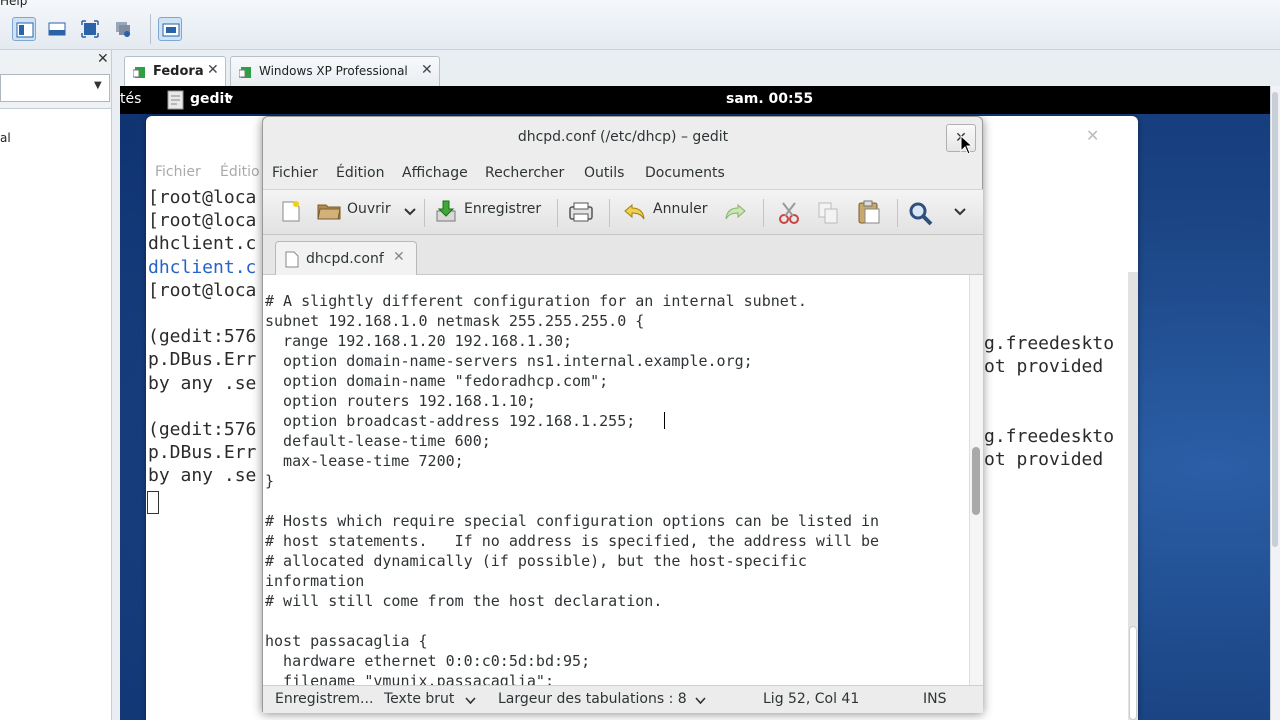 The image size is (1280, 720). What do you see at coordinates (735, 212) in the screenshot?
I see `redo-icon` at bounding box center [735, 212].